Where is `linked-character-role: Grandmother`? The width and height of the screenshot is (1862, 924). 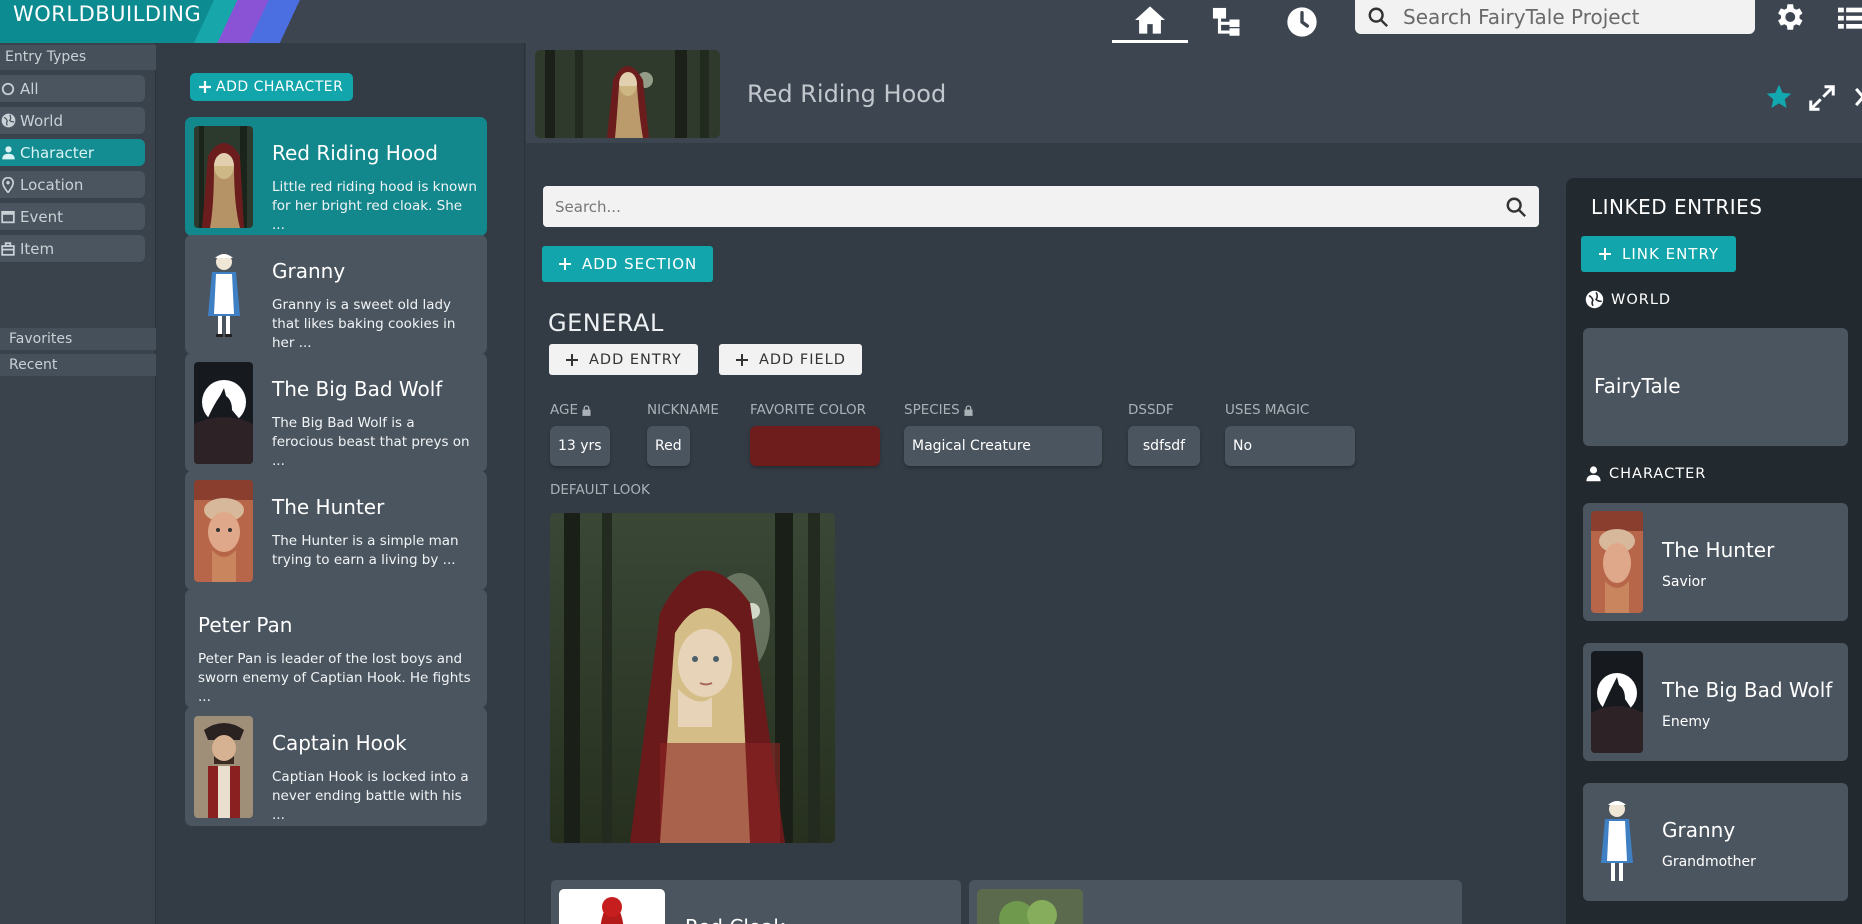 linked-character-role: Grandmother is located at coordinates (1709, 862).